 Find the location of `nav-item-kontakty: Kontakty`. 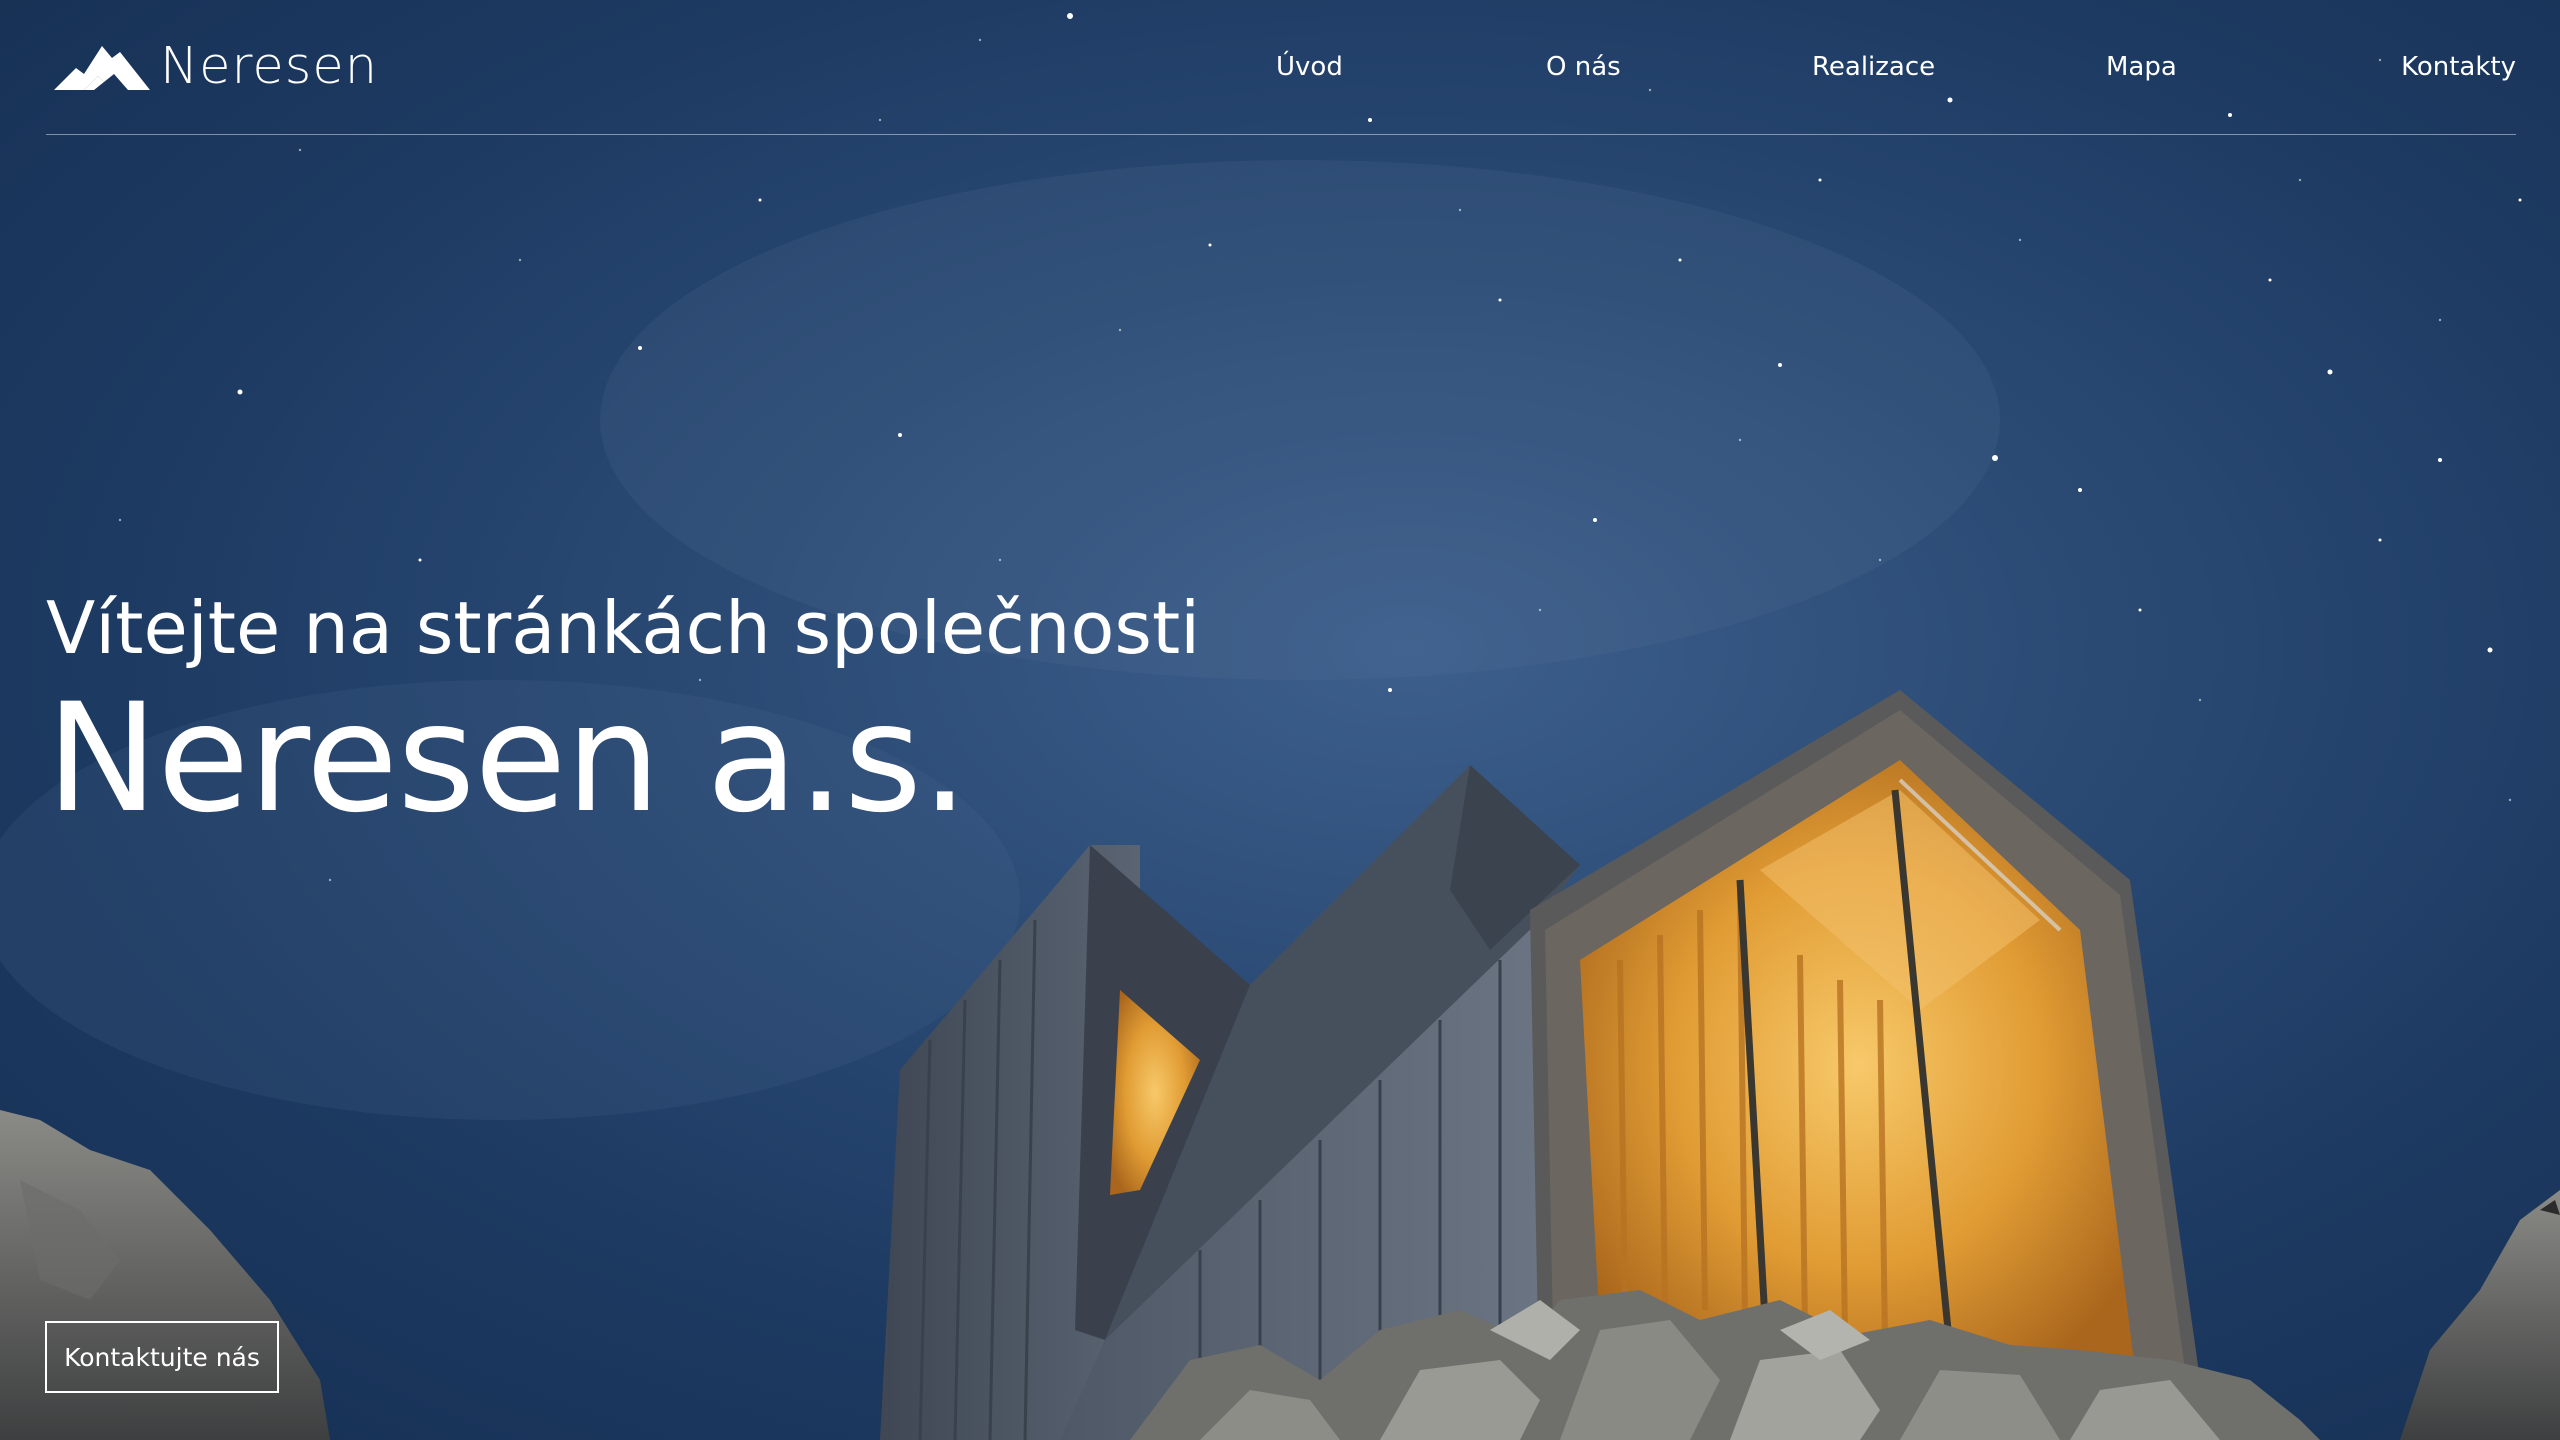

nav-item-kontakty: Kontakty is located at coordinates (2458, 67).